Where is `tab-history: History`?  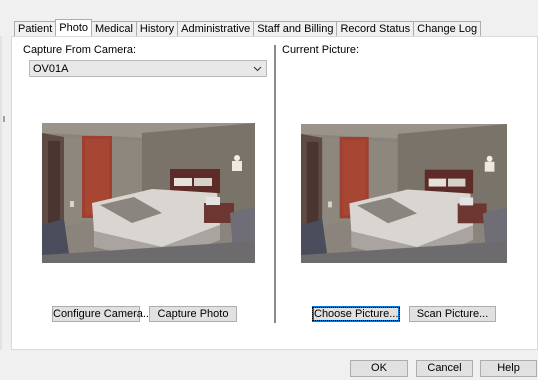 tab-history: History is located at coordinates (157, 28).